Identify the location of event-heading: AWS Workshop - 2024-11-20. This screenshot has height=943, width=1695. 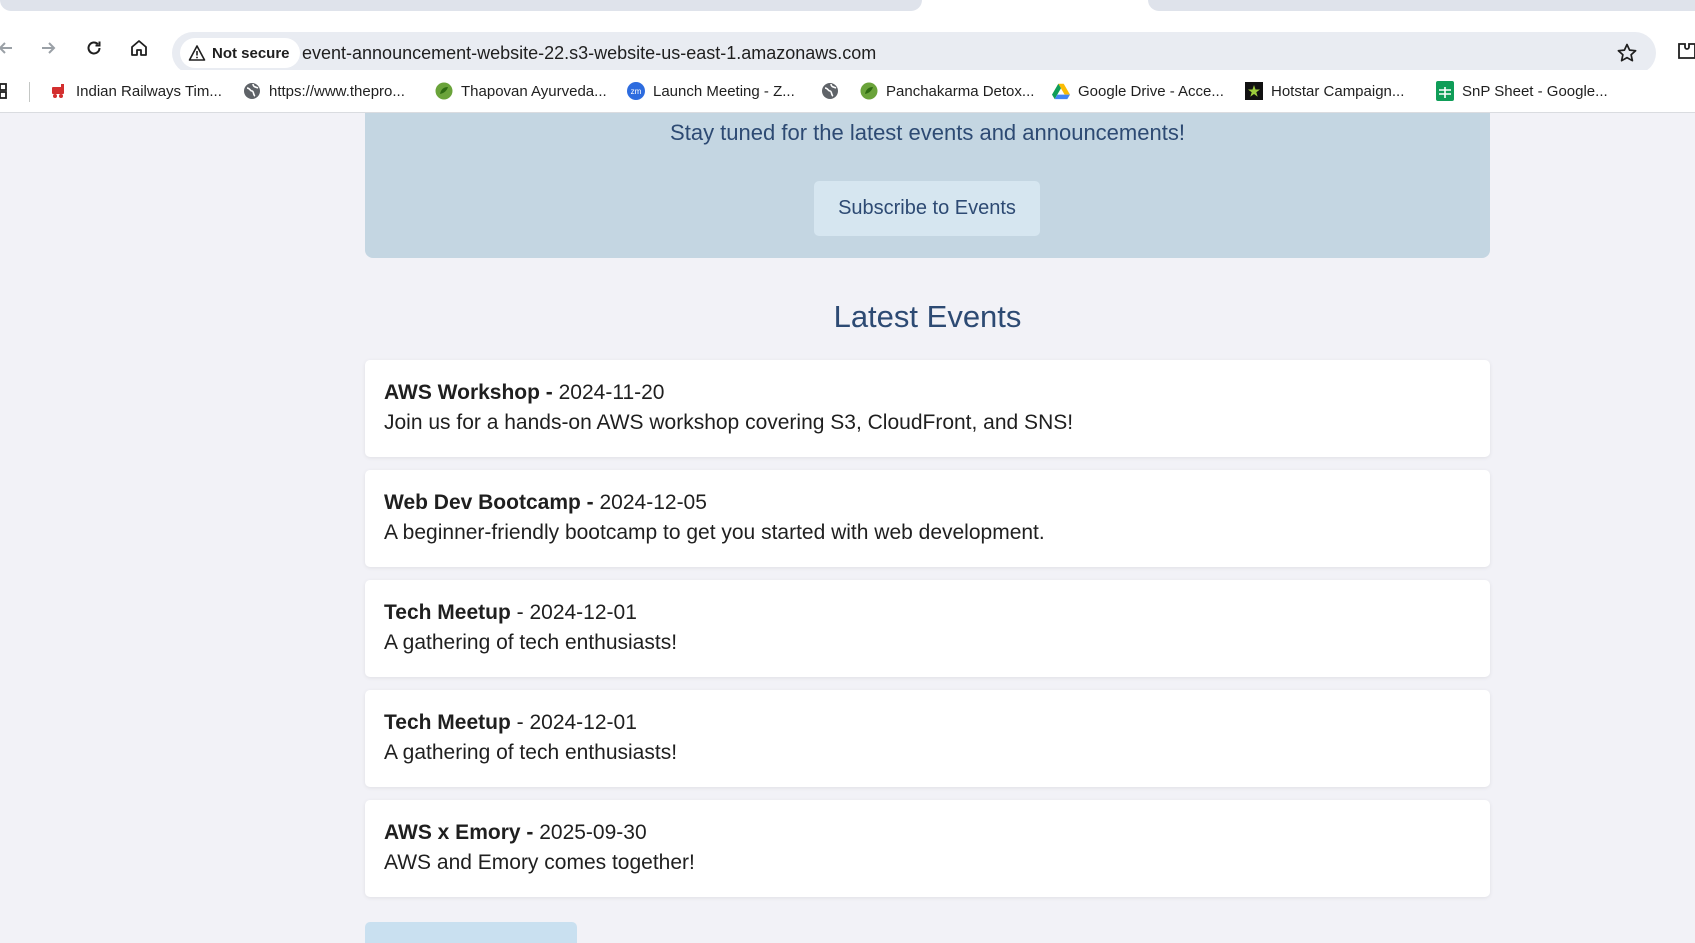
(524, 393).